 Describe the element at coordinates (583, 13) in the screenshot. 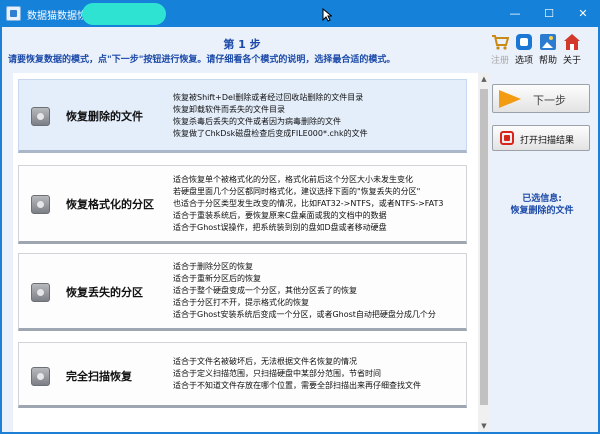

I see `close-button: ✕` at that location.